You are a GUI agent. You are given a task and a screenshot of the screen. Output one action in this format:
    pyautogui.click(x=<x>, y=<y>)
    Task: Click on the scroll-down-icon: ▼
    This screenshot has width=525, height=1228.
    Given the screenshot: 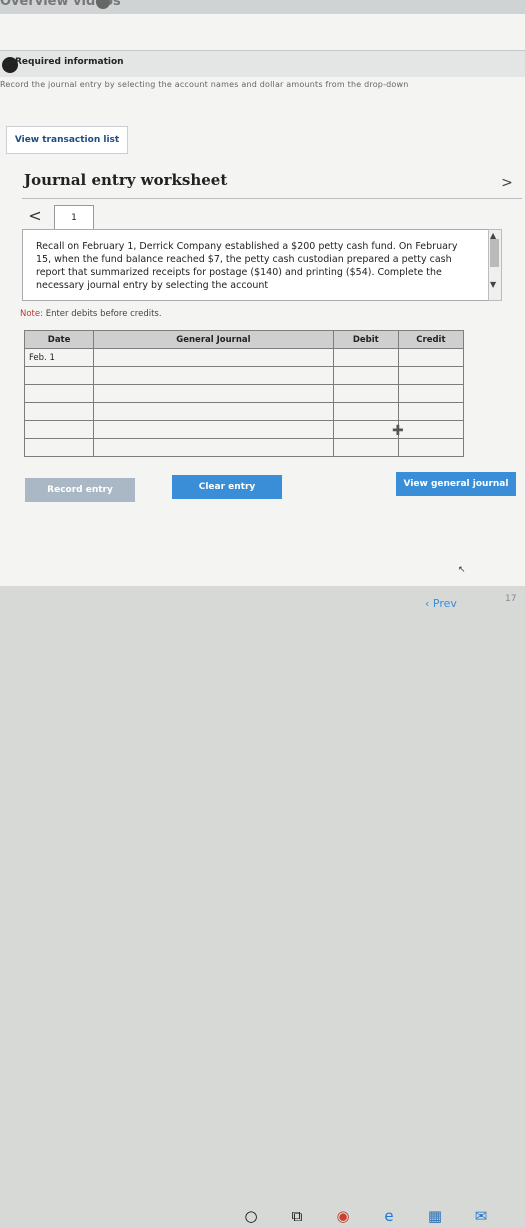 What is the action you would take?
    pyautogui.click(x=493, y=284)
    